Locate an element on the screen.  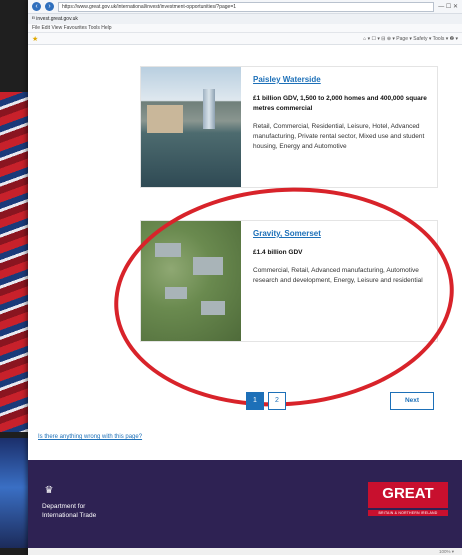
great-logo: GREAT is located at coordinates (408, 495).